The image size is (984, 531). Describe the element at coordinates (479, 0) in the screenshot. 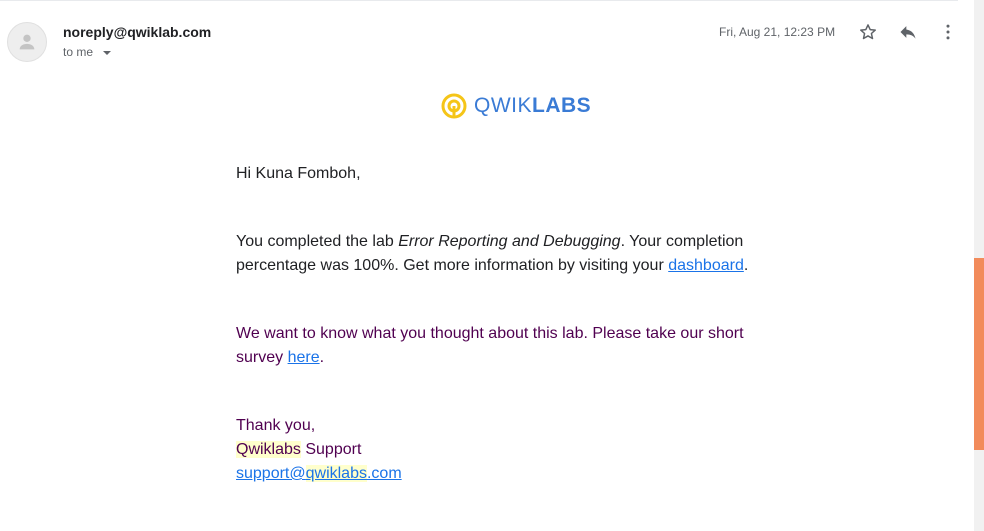

I see `top-divider` at that location.